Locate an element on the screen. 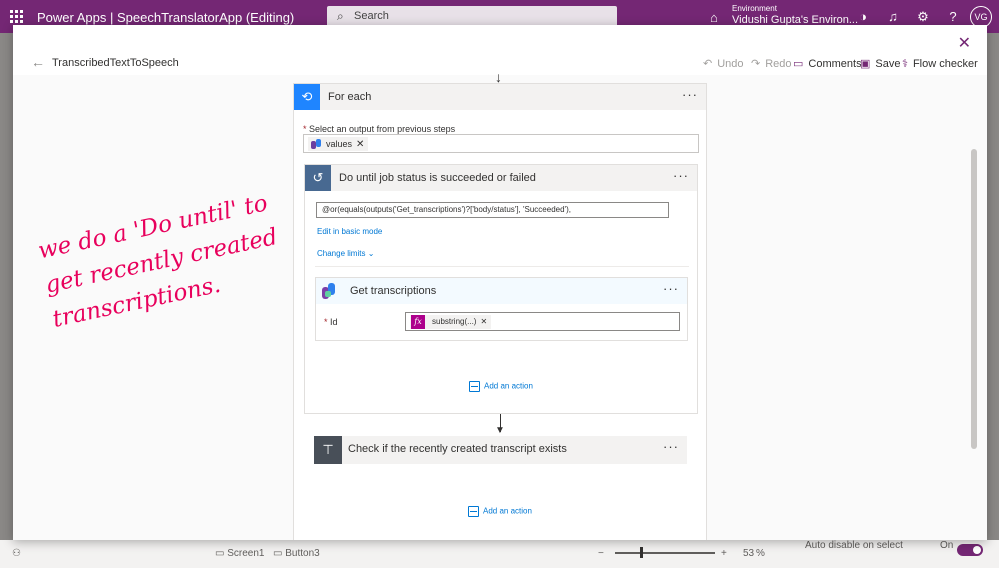 The height and width of the screenshot is (568, 999). flow-checker-label: Flow checker is located at coordinates (945, 64).